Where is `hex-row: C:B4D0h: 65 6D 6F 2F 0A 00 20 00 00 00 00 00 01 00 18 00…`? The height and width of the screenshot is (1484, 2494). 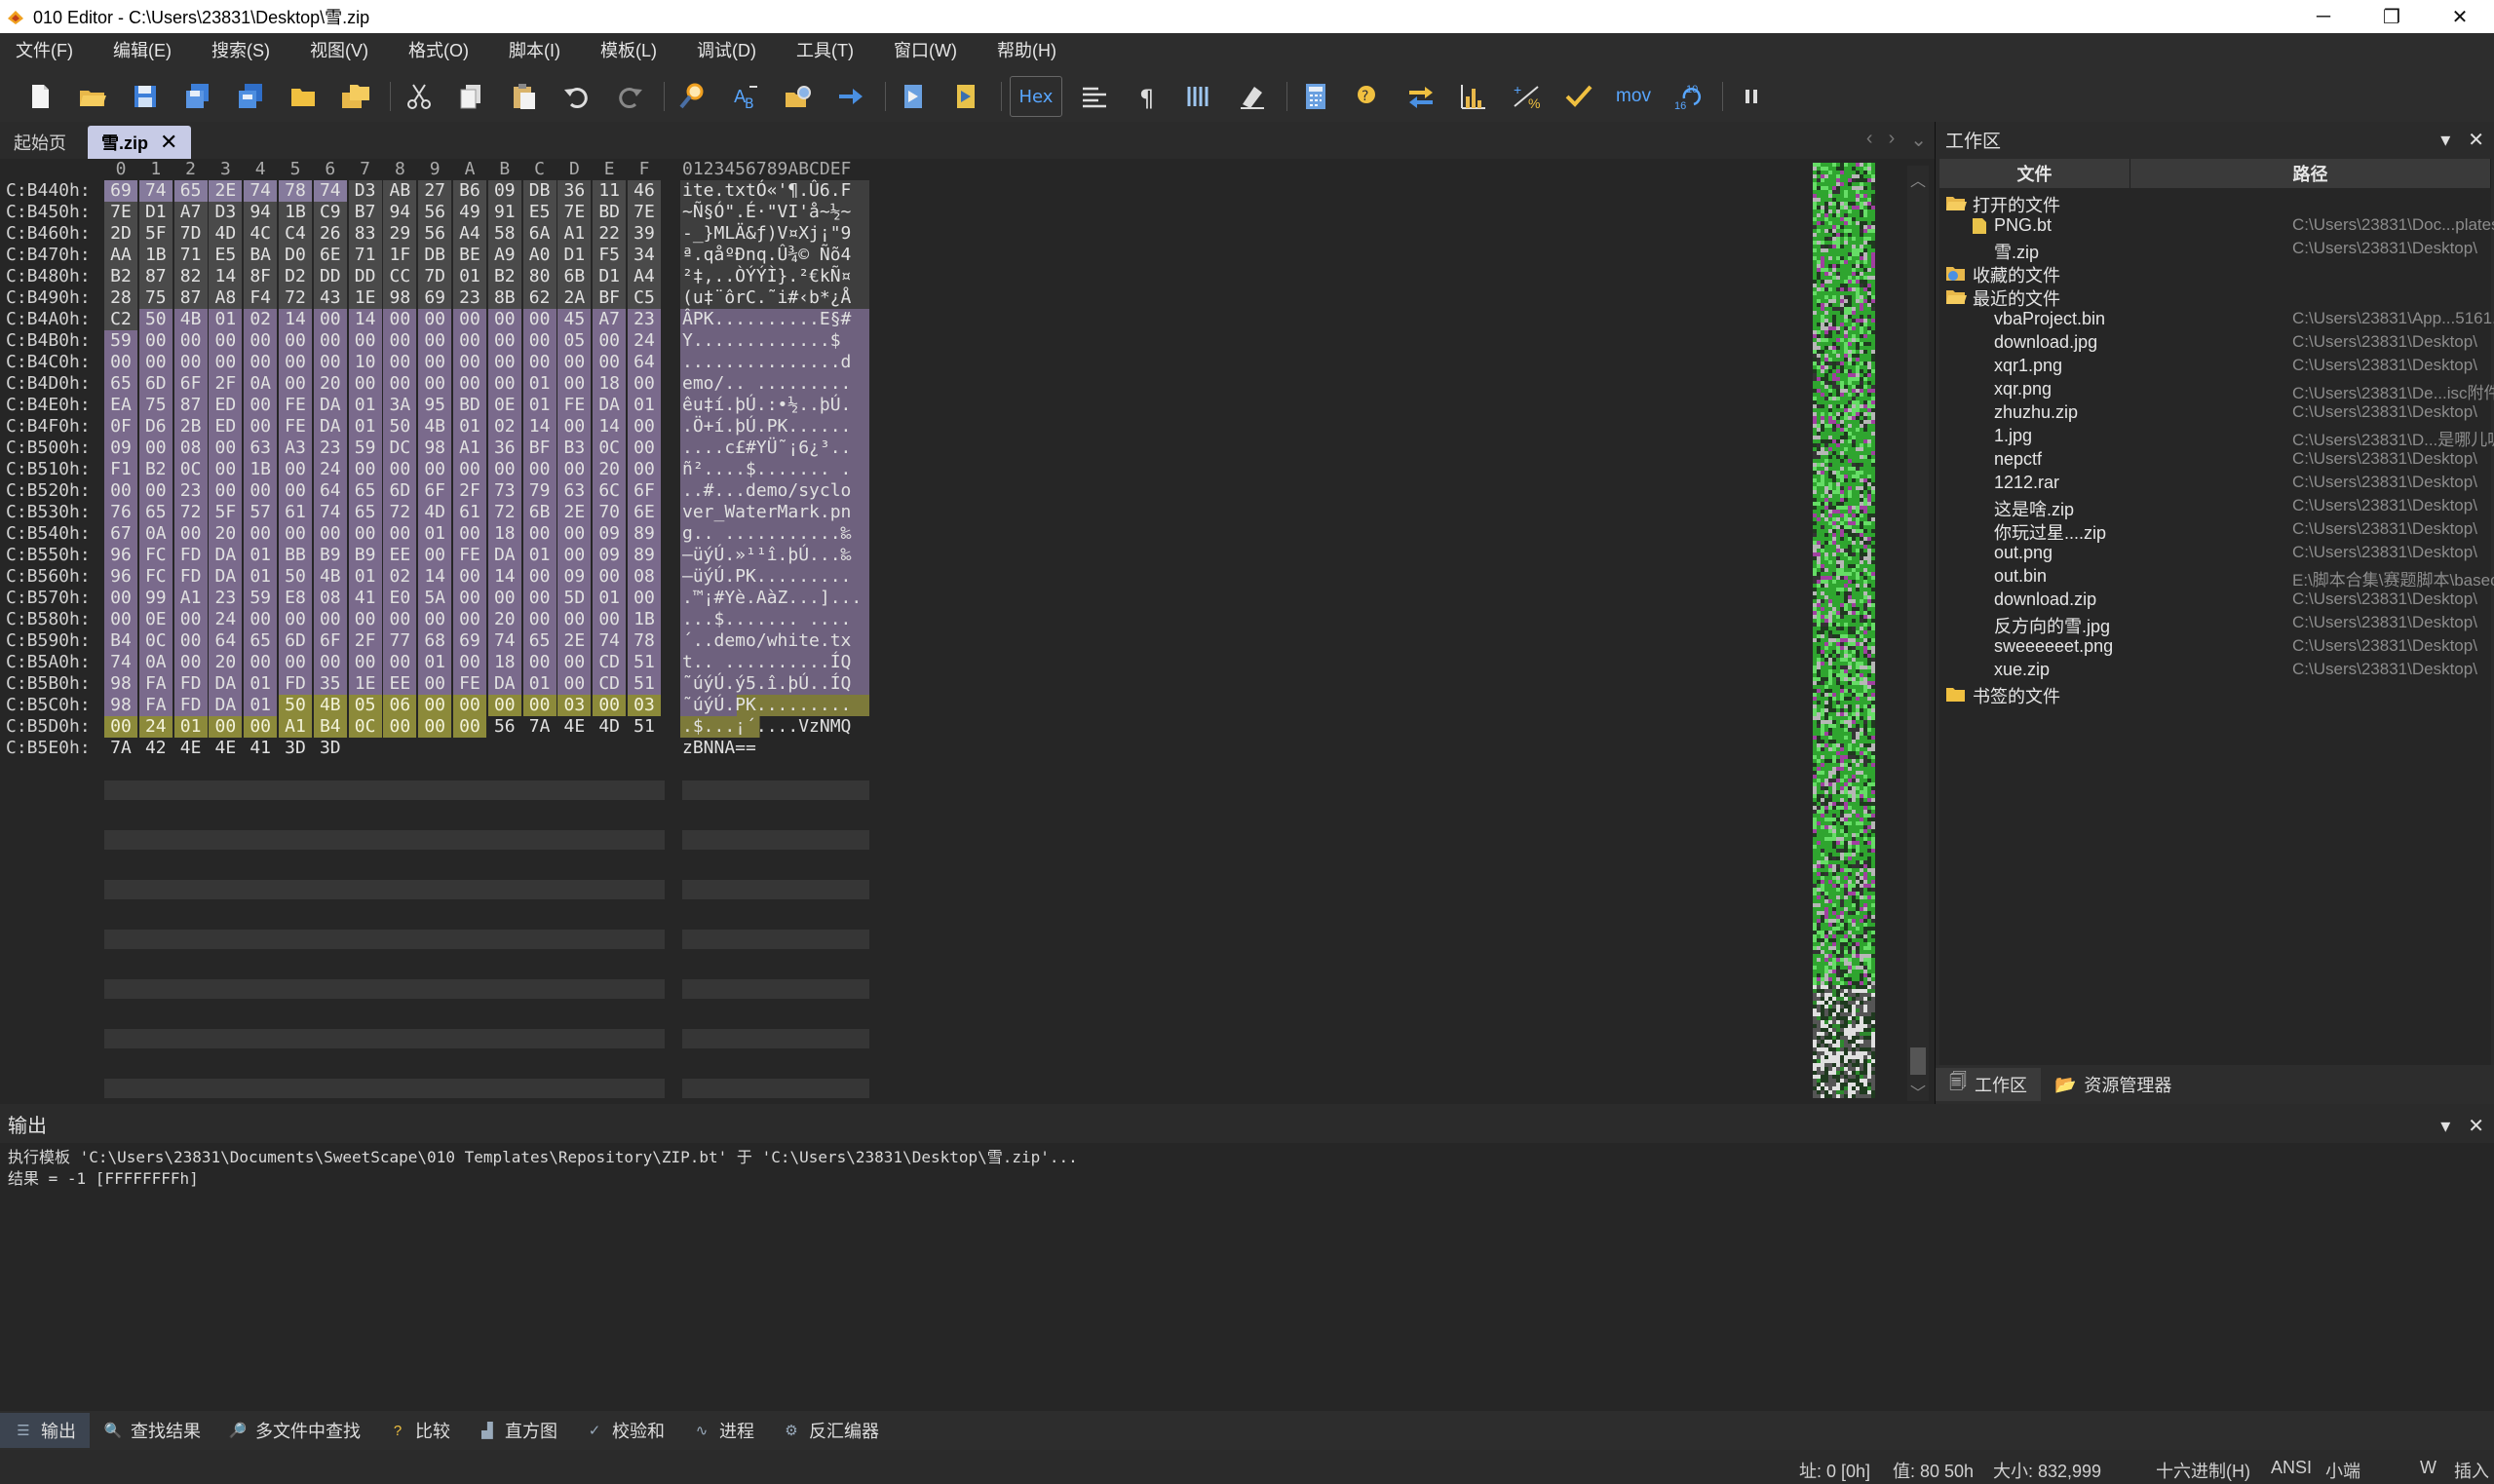 hex-row: C:B4D0h: 65 6D 6F 2F 0A 00 20 00 00 00 00 00 01 00 18 00… is located at coordinates (438, 384).